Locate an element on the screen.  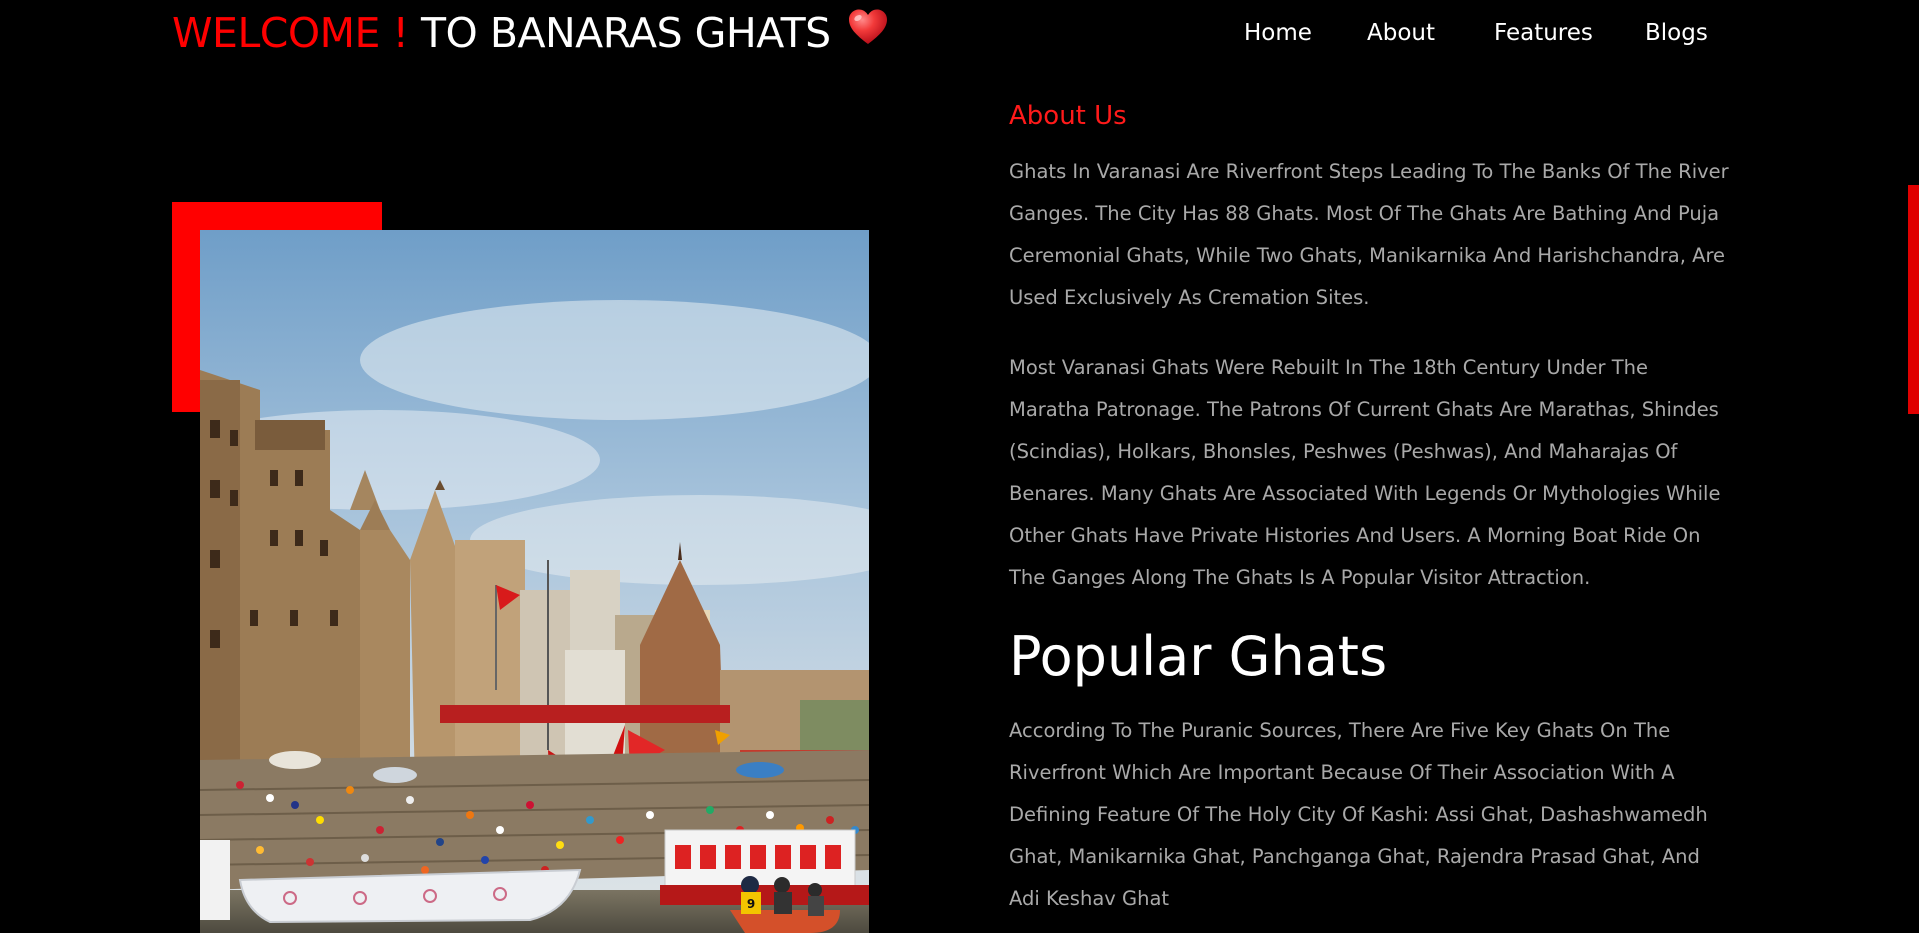
nav-blogs-link: Blogs is located at coordinates (1676, 33).